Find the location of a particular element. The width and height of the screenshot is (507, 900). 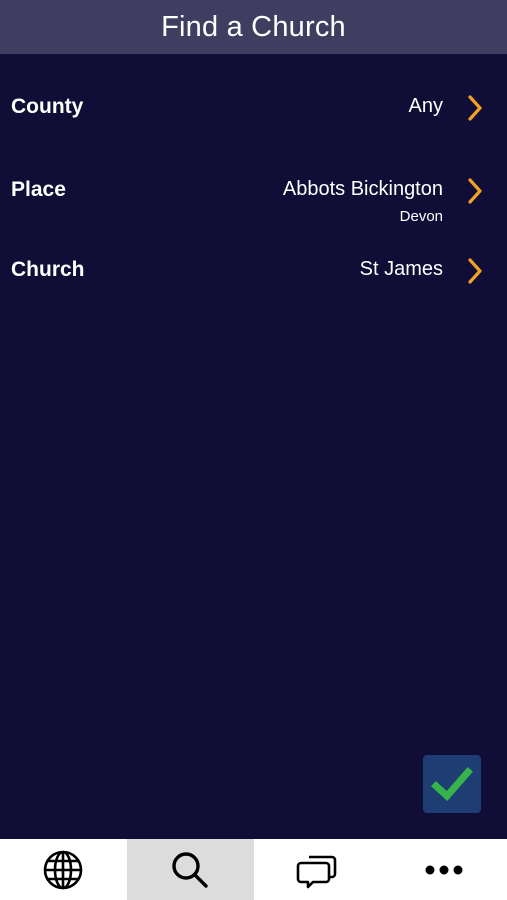

county-label: County is located at coordinates (47, 106).